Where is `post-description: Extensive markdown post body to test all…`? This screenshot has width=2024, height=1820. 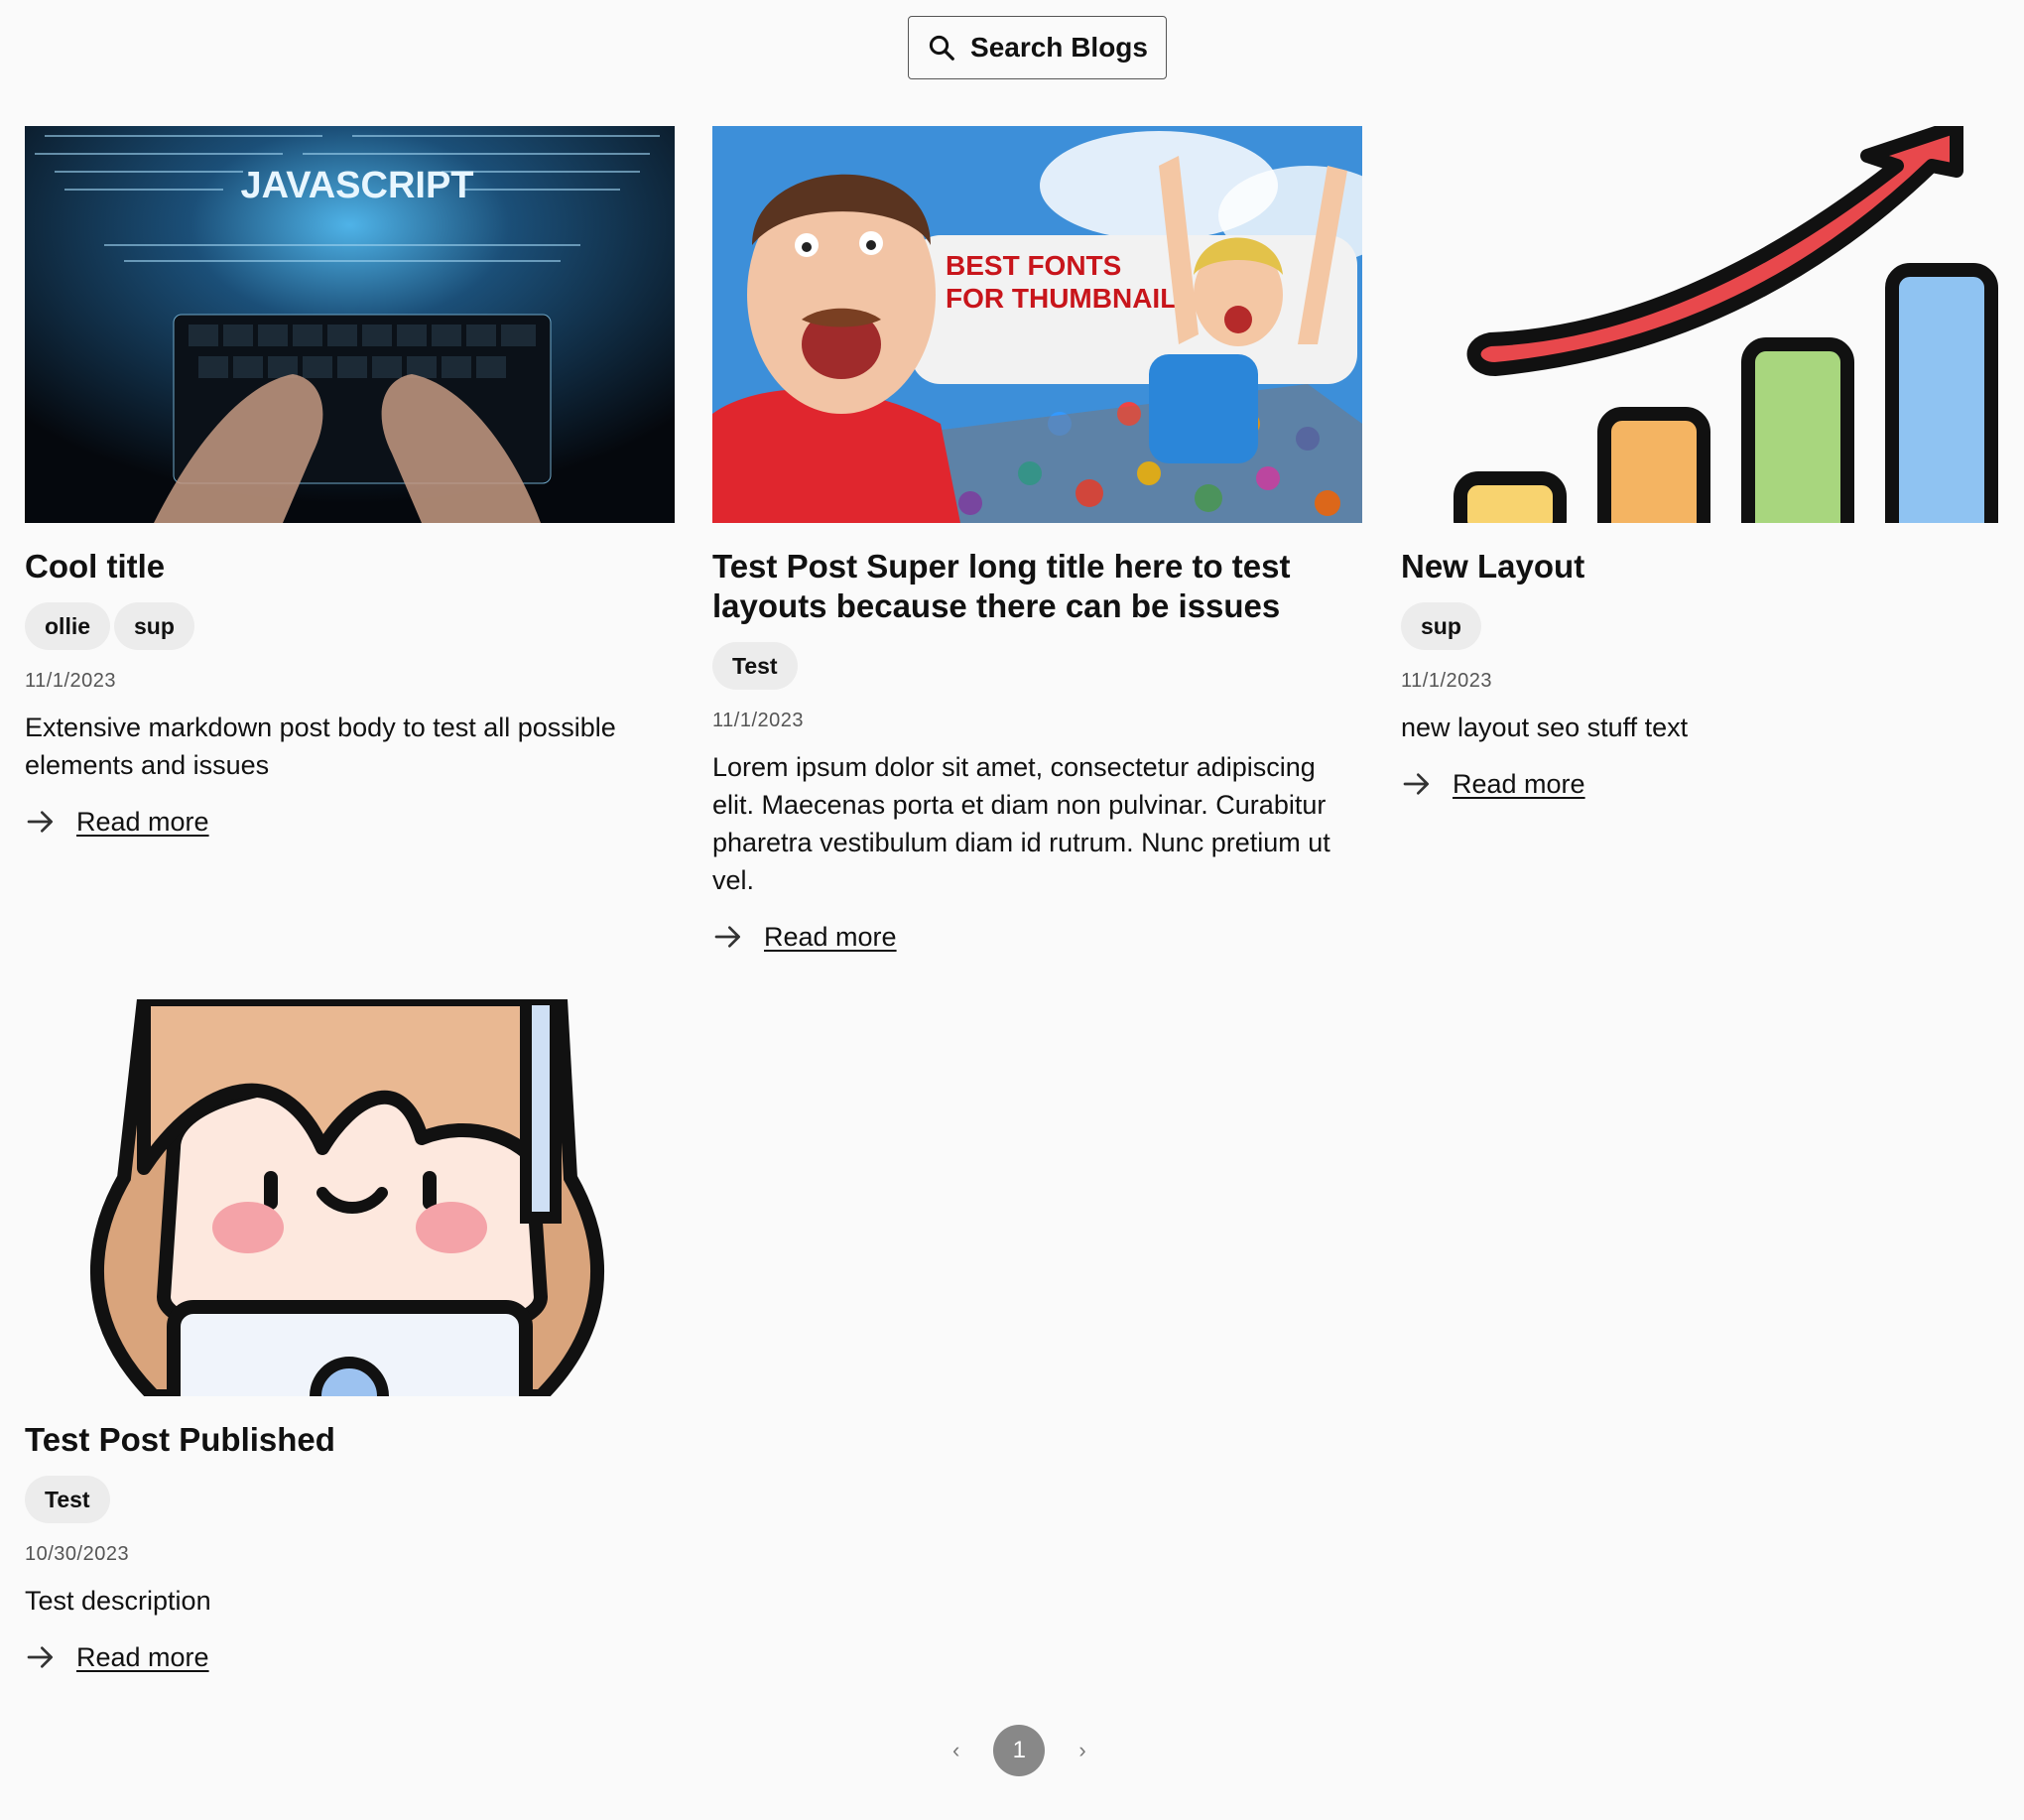 post-description: Extensive markdown post body to test all… is located at coordinates (320, 746).